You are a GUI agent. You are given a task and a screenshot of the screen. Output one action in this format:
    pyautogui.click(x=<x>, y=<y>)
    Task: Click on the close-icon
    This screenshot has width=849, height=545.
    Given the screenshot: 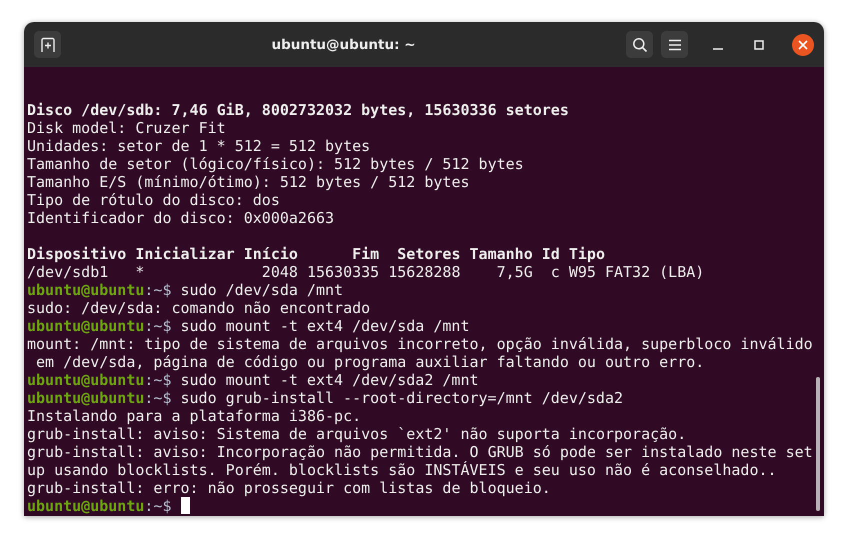 What is the action you would take?
    pyautogui.click(x=803, y=45)
    